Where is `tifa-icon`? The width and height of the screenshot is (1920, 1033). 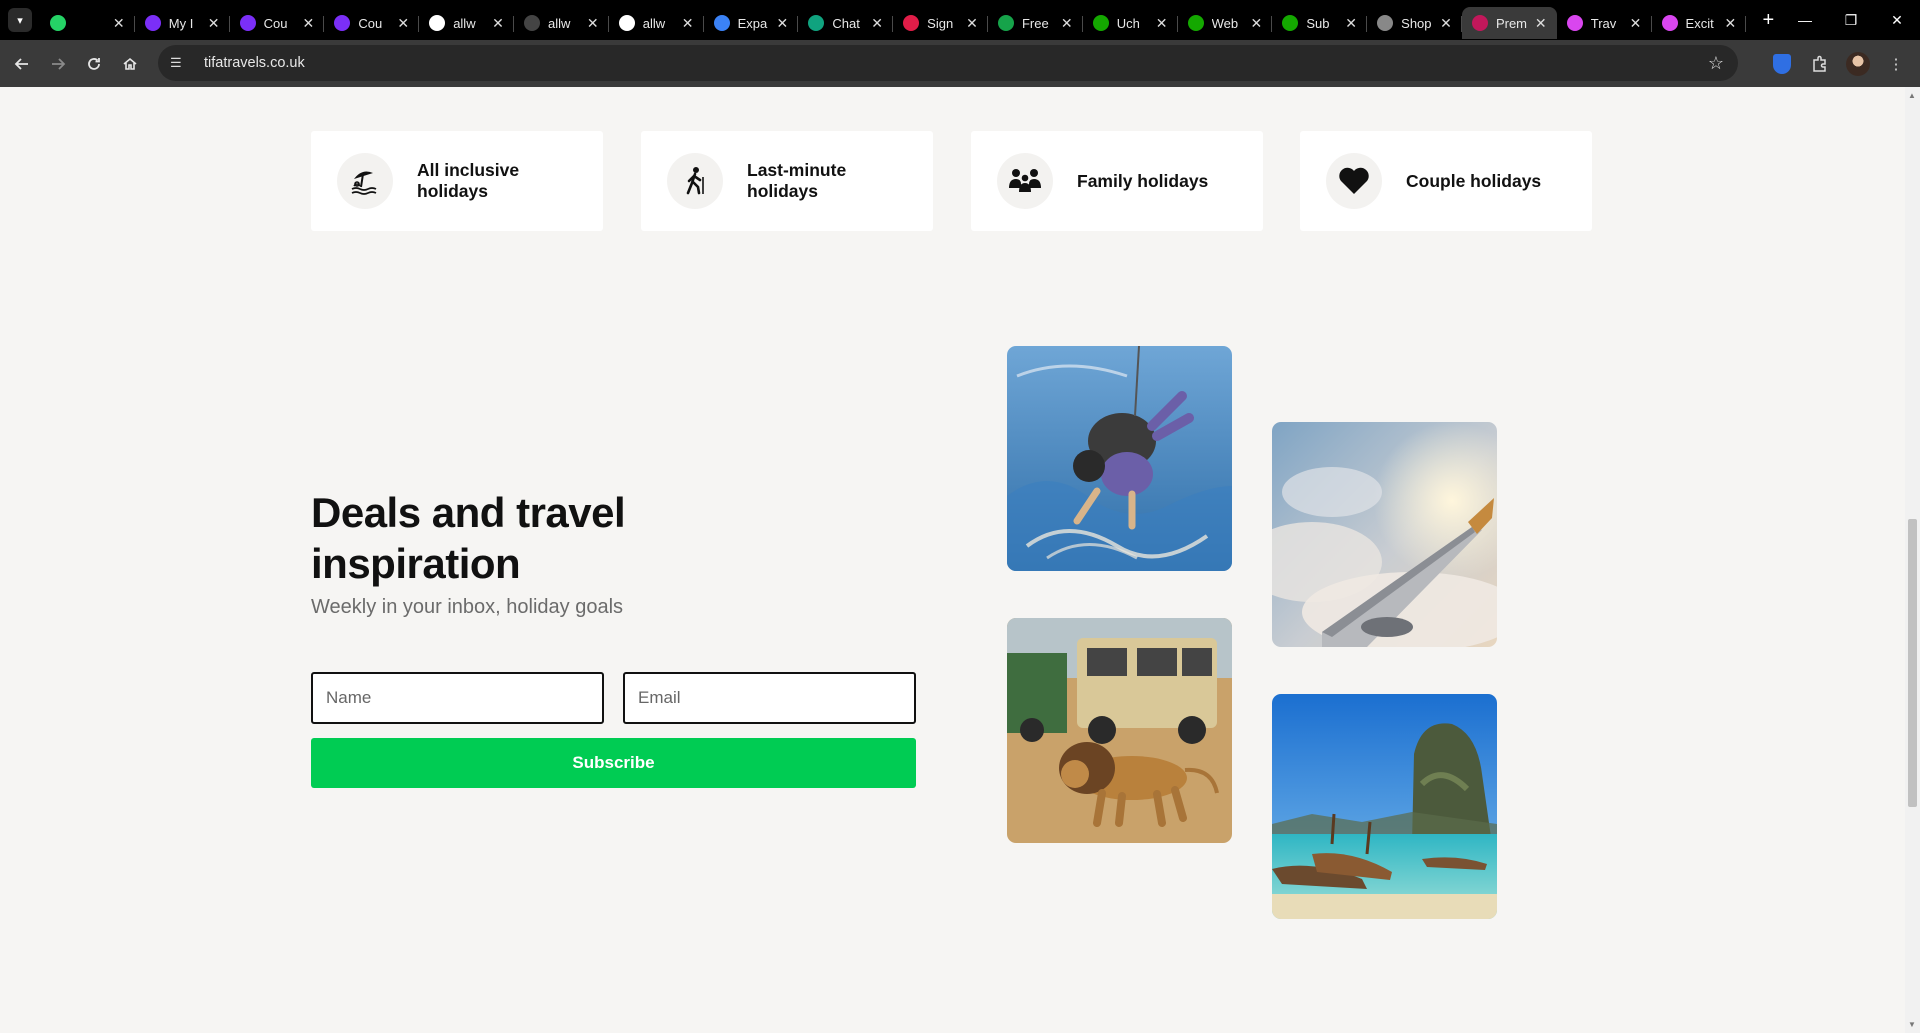
tifa-icon is located at coordinates (1479, 23).